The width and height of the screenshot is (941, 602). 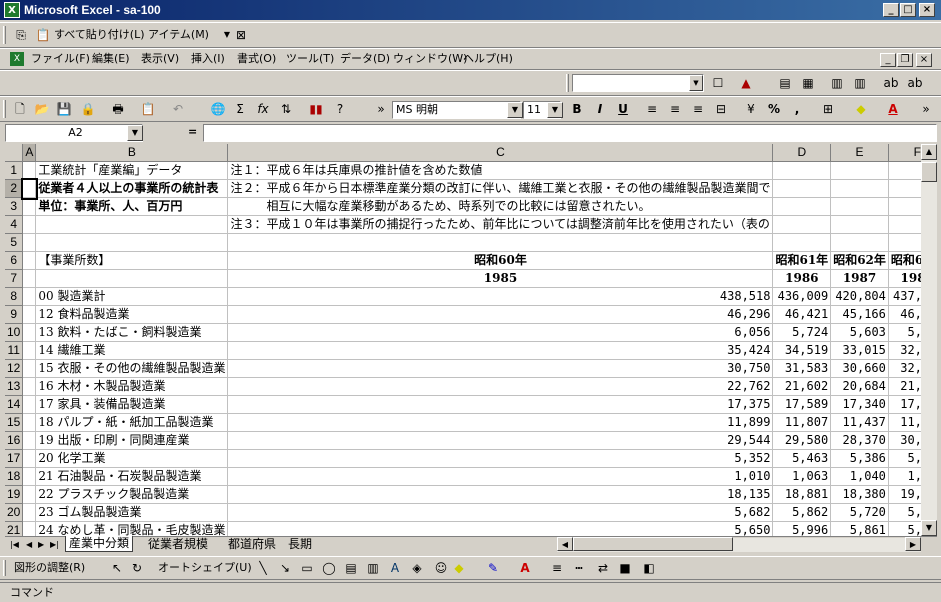 What do you see at coordinates (285, 568) in the screenshot?
I see `arrow-icon: ↘` at bounding box center [285, 568].